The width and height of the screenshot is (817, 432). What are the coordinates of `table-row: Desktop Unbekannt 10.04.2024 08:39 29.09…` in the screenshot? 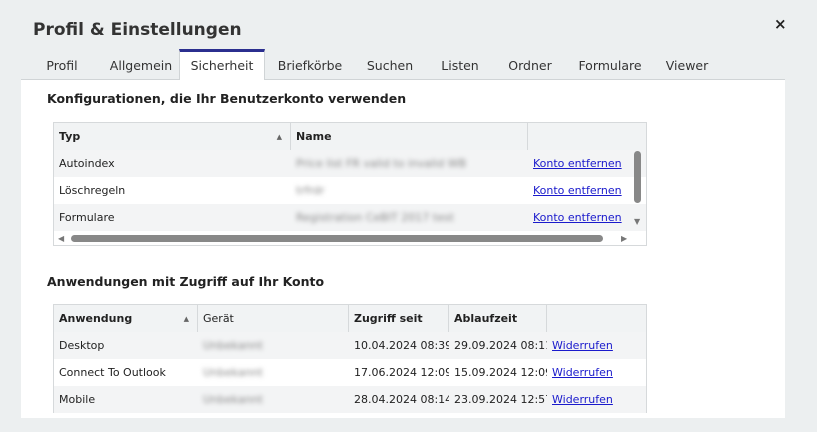 It's located at (350, 345).